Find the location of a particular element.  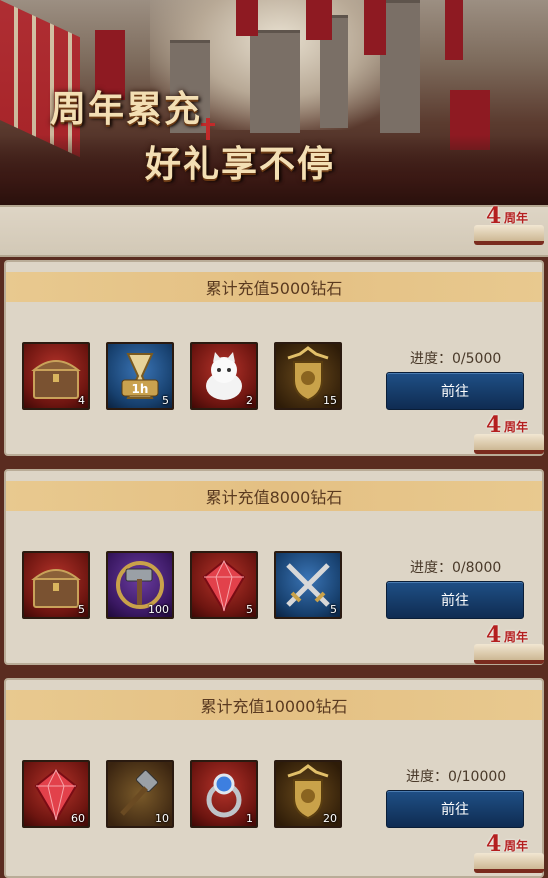

reward-item: 10 is located at coordinates (140, 794).